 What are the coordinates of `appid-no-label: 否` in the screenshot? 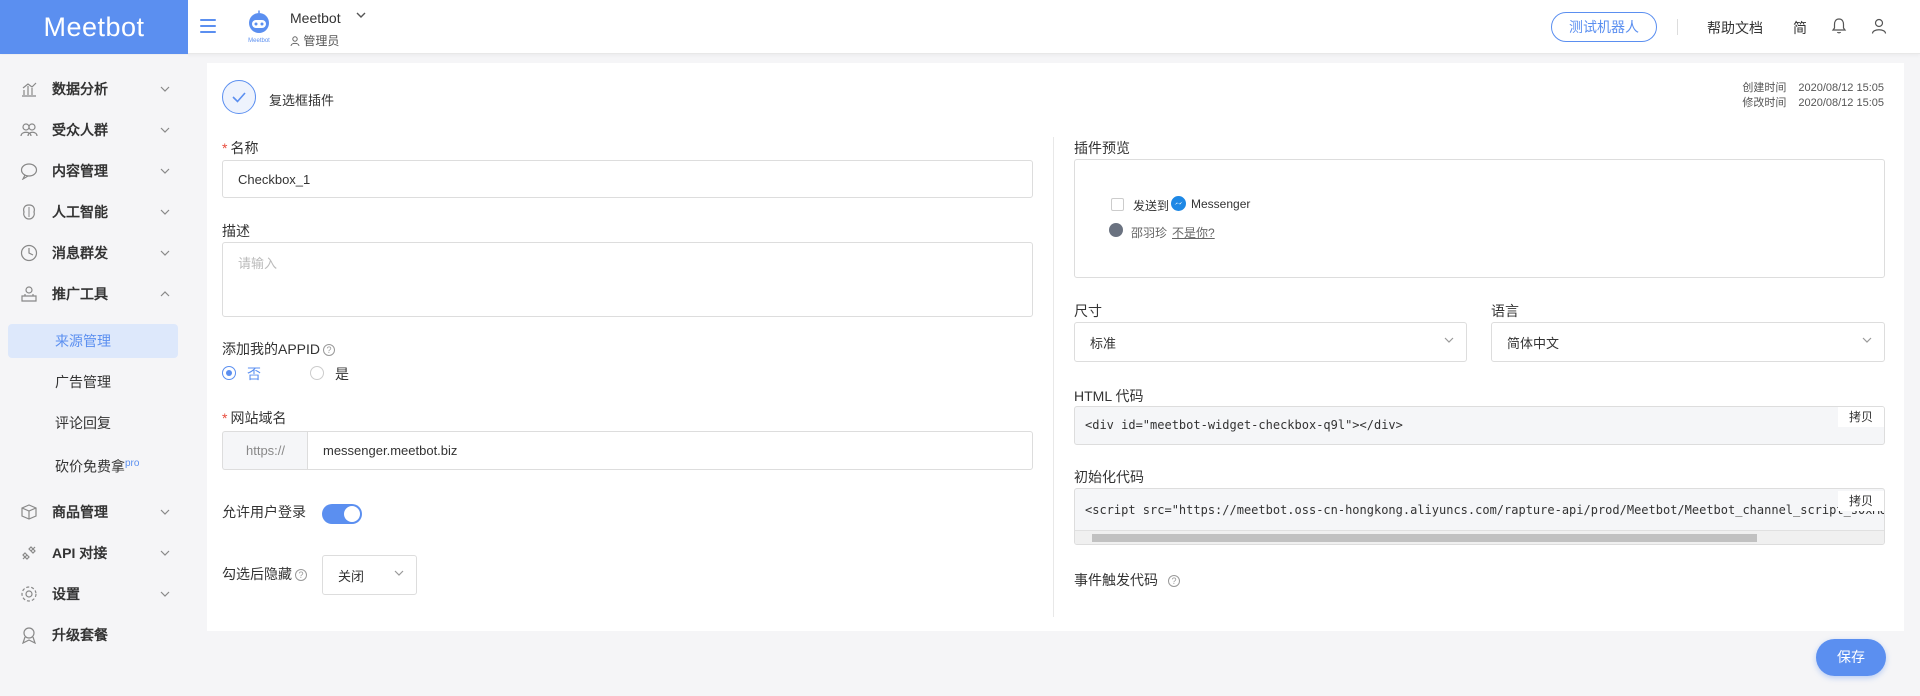 It's located at (254, 374).